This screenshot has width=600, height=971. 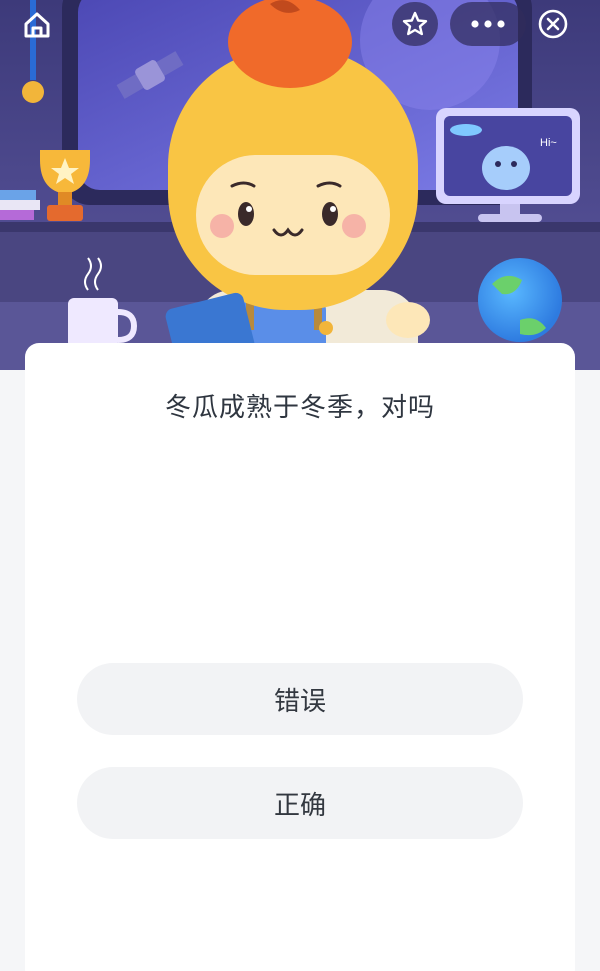 What do you see at coordinates (548, 143) in the screenshot?
I see `monitor-greeting: Hi~` at bounding box center [548, 143].